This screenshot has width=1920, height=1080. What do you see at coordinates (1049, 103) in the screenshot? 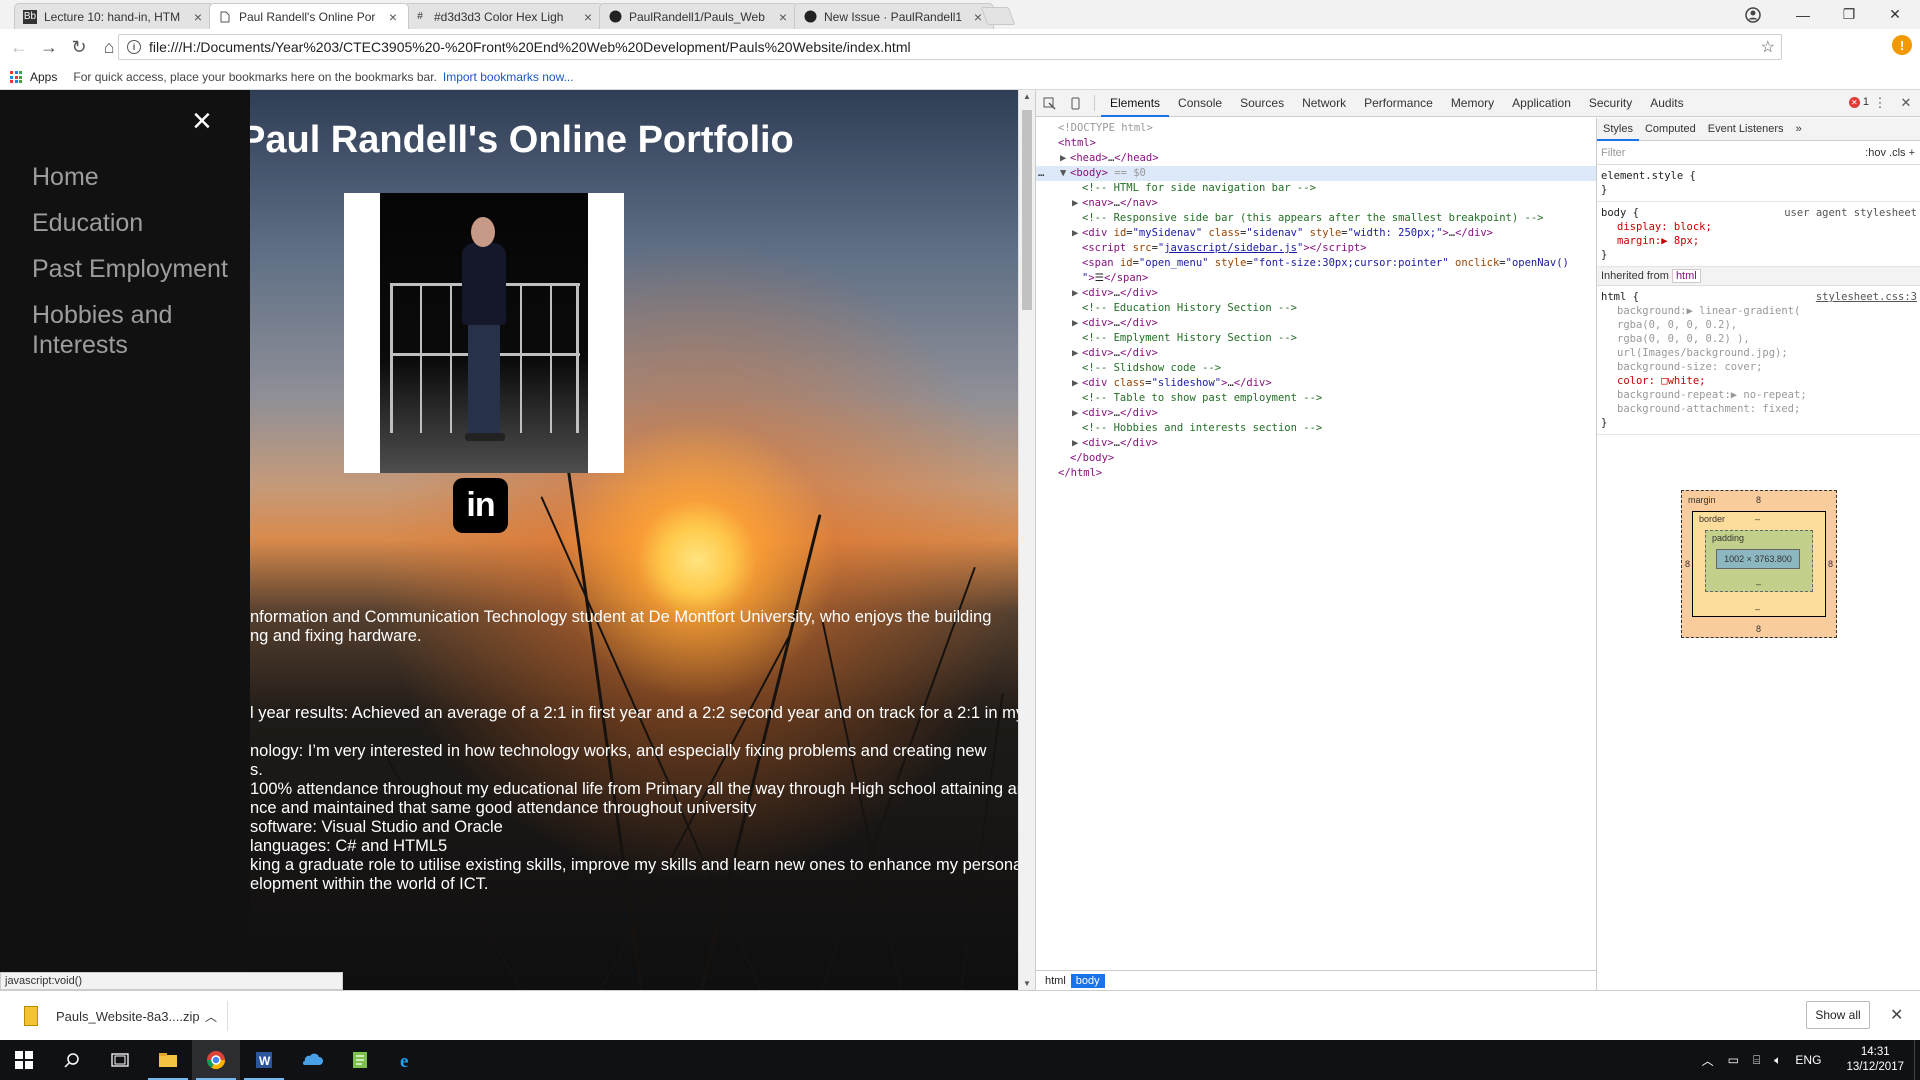
I see `inspect-element-icon` at bounding box center [1049, 103].